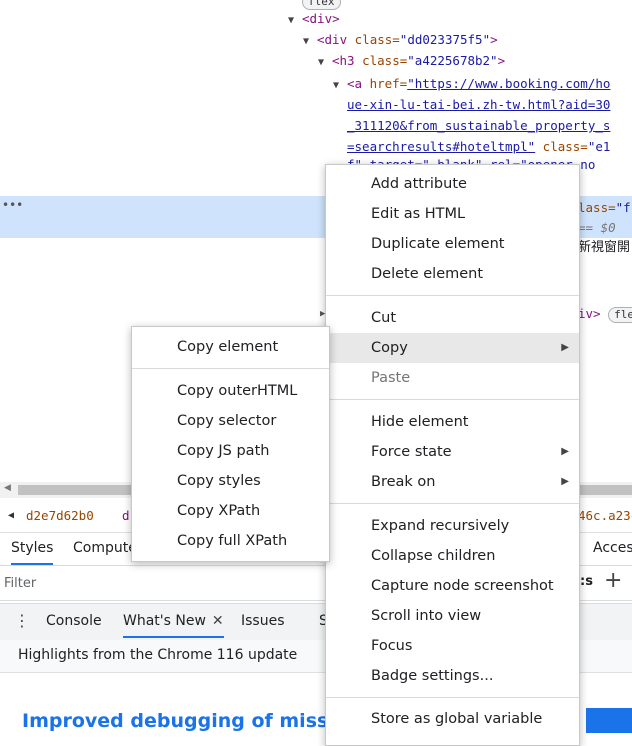 The image size is (632, 746). I want to click on menu-paste: Paste, so click(391, 378).